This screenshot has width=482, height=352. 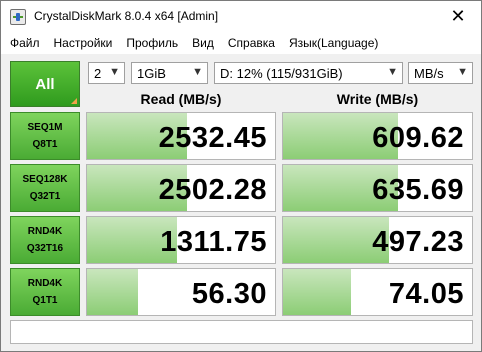 What do you see at coordinates (45, 144) in the screenshot?
I see `test-label-line2: Q8T1` at bounding box center [45, 144].